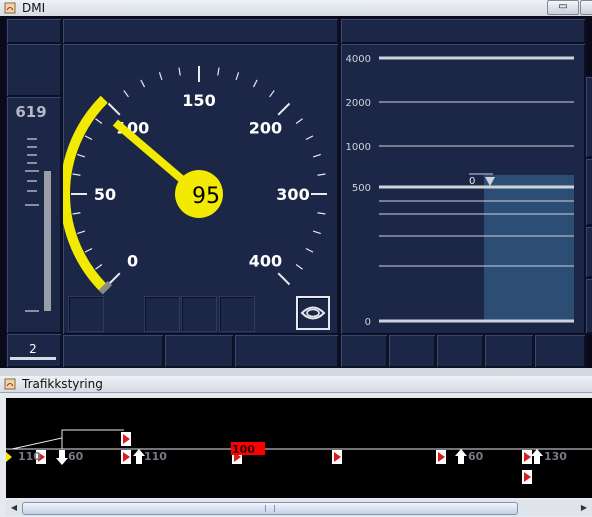 The width and height of the screenshot is (592, 517). Describe the element at coordinates (296, 8) in the screenshot. I see `dmi-titlebar: DMI ▭` at that location.